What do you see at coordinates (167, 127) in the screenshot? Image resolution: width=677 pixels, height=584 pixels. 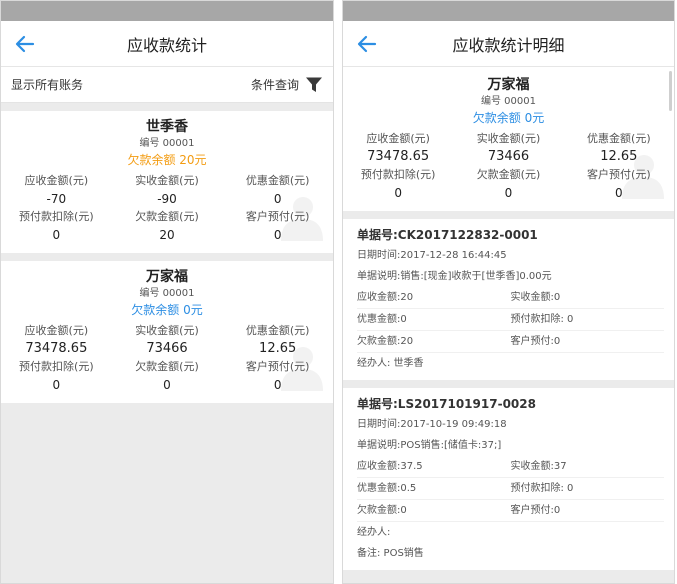 I see `account-name: 世季香` at bounding box center [167, 127].